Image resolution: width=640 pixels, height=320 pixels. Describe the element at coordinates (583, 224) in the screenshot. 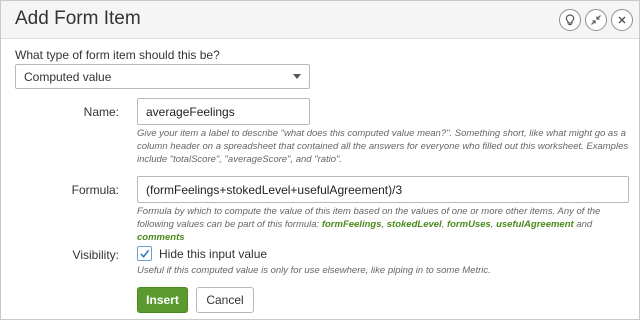

I see `variable-separator: and` at that location.